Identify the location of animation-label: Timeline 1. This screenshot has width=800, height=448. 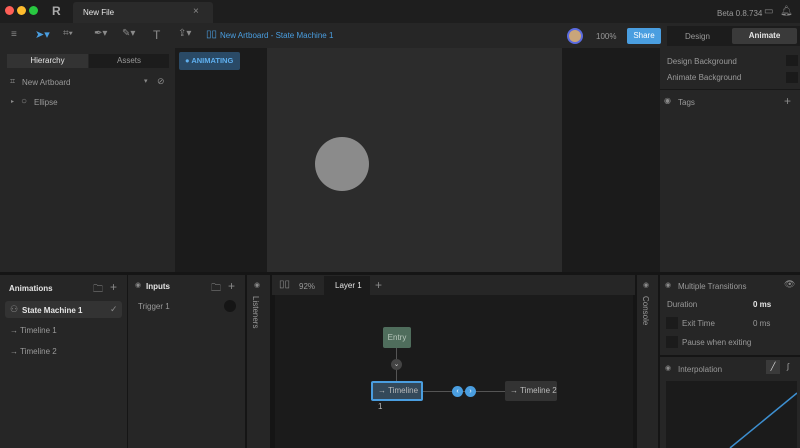
(38, 330).